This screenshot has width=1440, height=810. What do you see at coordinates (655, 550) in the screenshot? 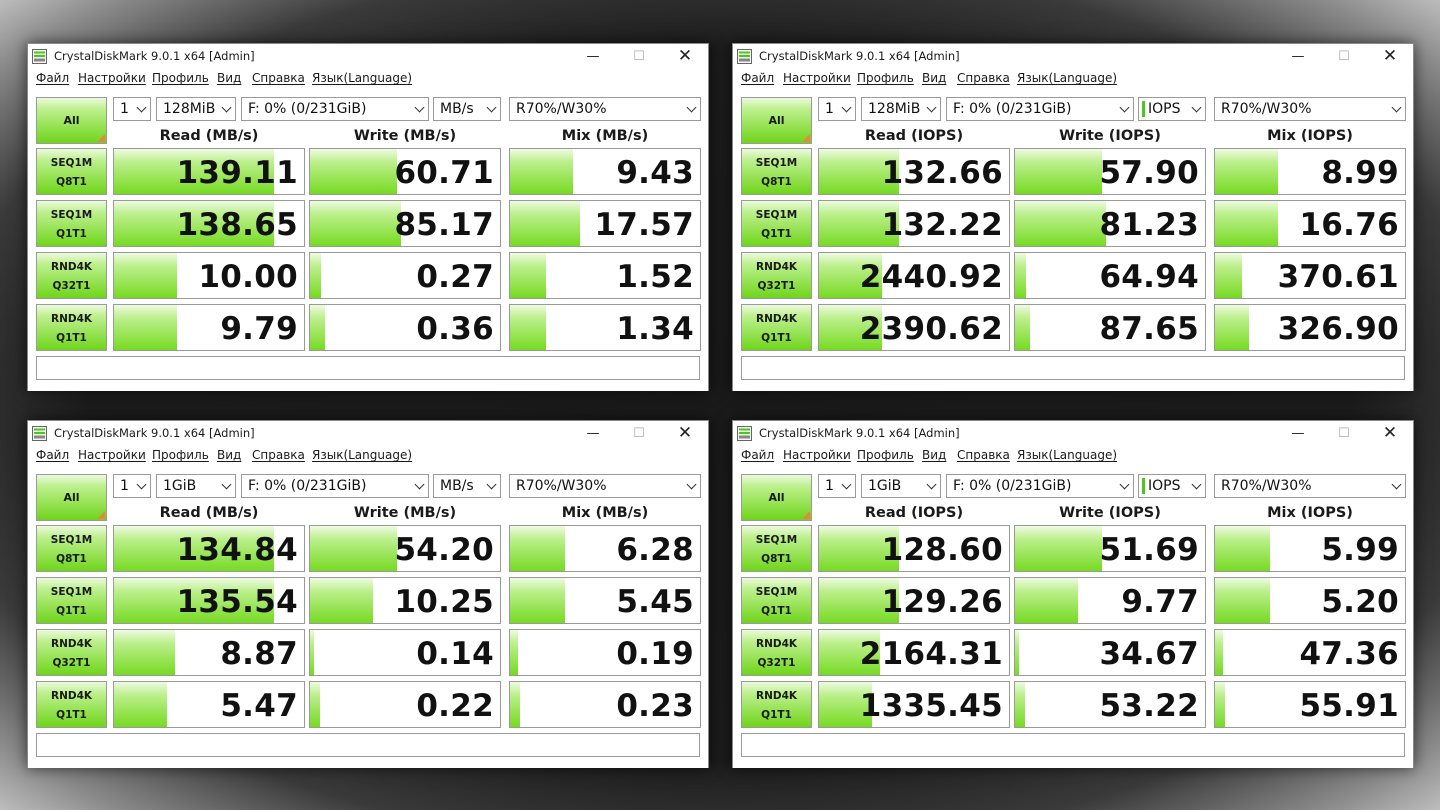
I see `result-value: 6.28` at bounding box center [655, 550].